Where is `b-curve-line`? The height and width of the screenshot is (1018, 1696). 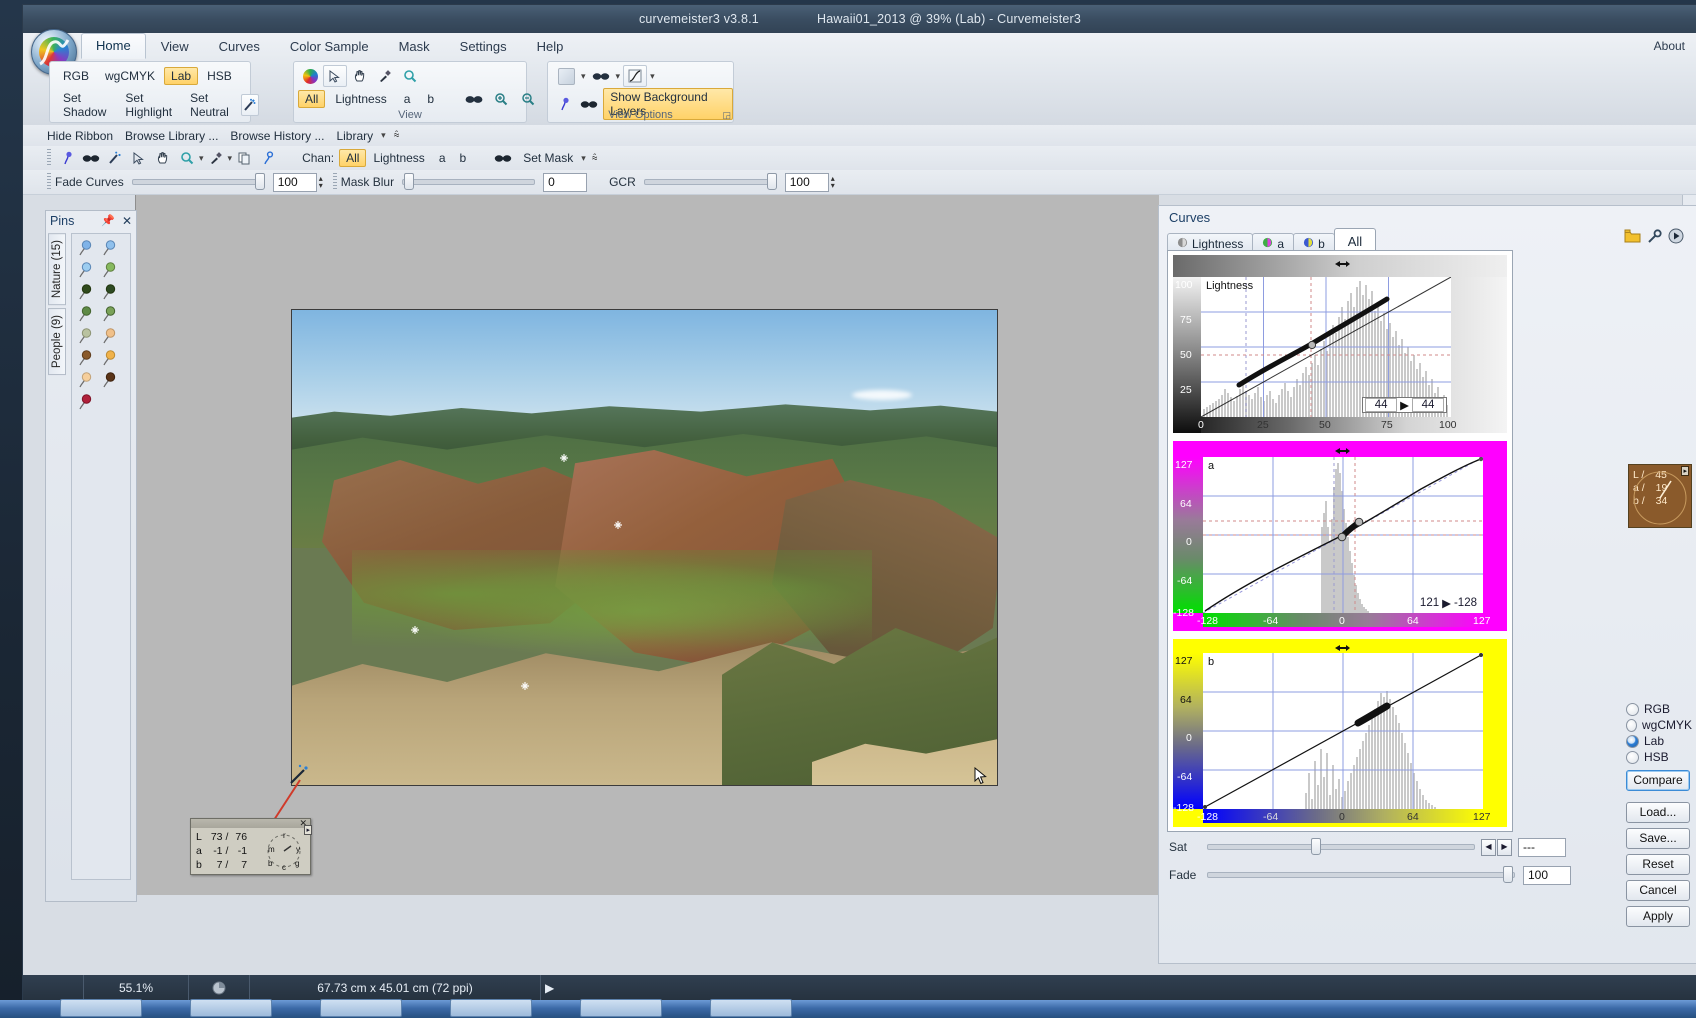
b-curve-line is located at coordinates (1343, 731).